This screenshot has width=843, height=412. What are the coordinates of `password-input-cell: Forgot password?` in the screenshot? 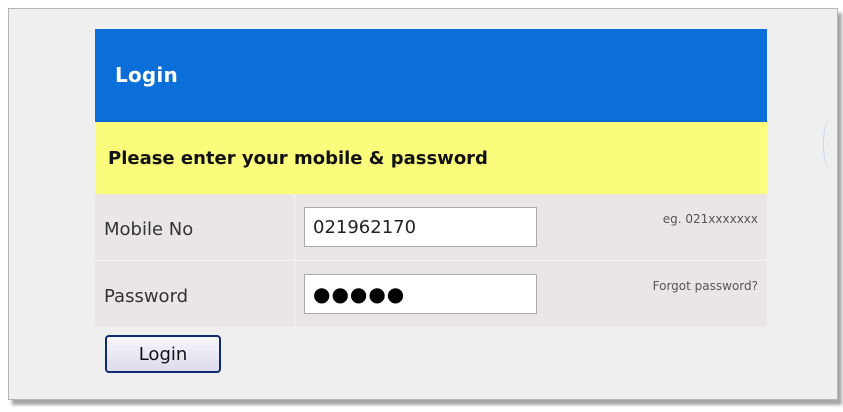 It's located at (531, 294).